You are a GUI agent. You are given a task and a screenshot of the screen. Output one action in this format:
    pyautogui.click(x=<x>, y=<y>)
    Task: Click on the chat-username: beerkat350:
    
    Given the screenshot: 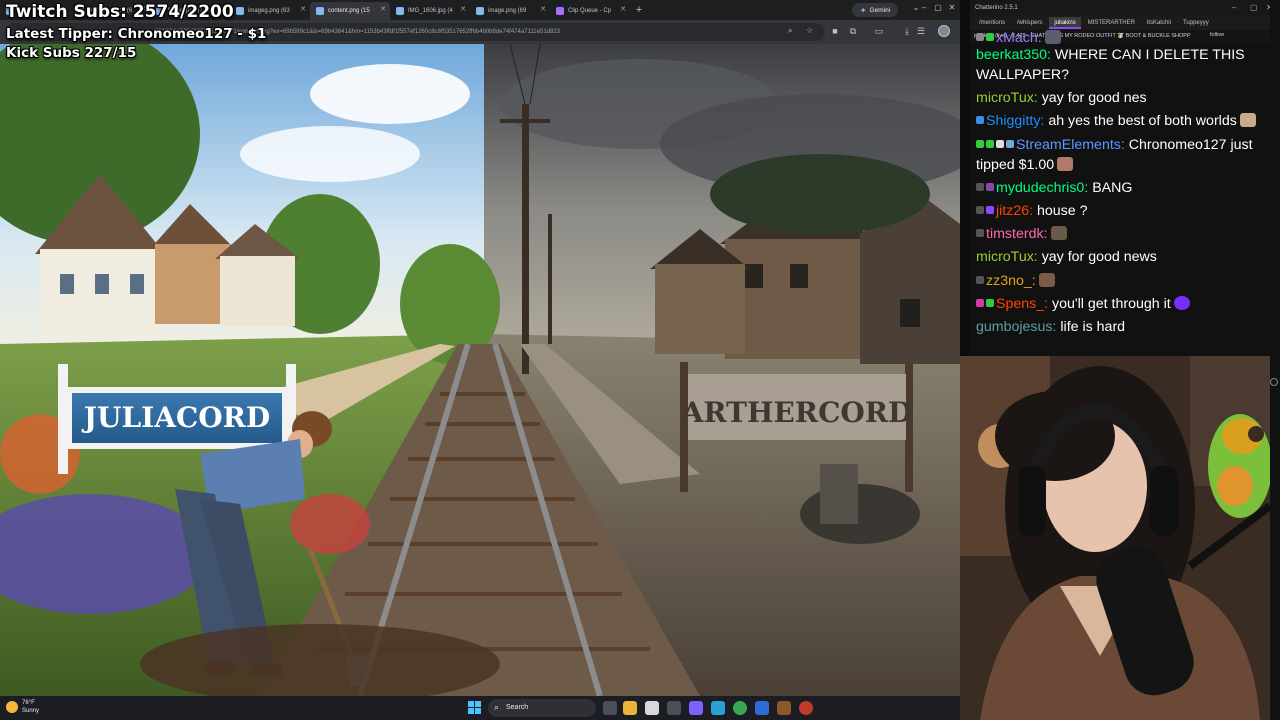 What is the action you would take?
    pyautogui.click(x=1013, y=55)
    